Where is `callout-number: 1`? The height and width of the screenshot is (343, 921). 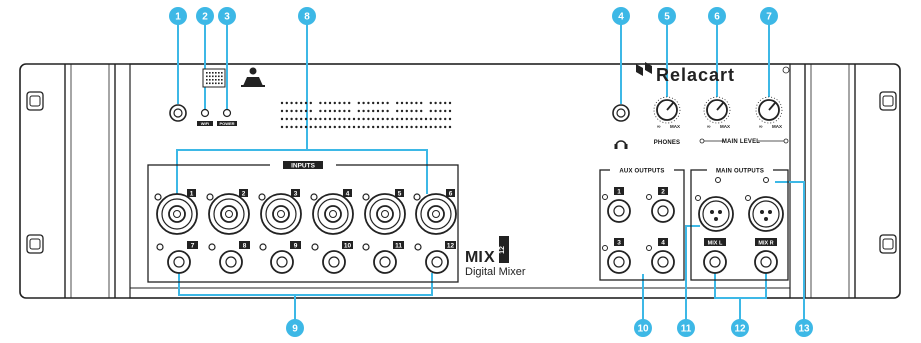
callout-number: 1 is located at coordinates (178, 17).